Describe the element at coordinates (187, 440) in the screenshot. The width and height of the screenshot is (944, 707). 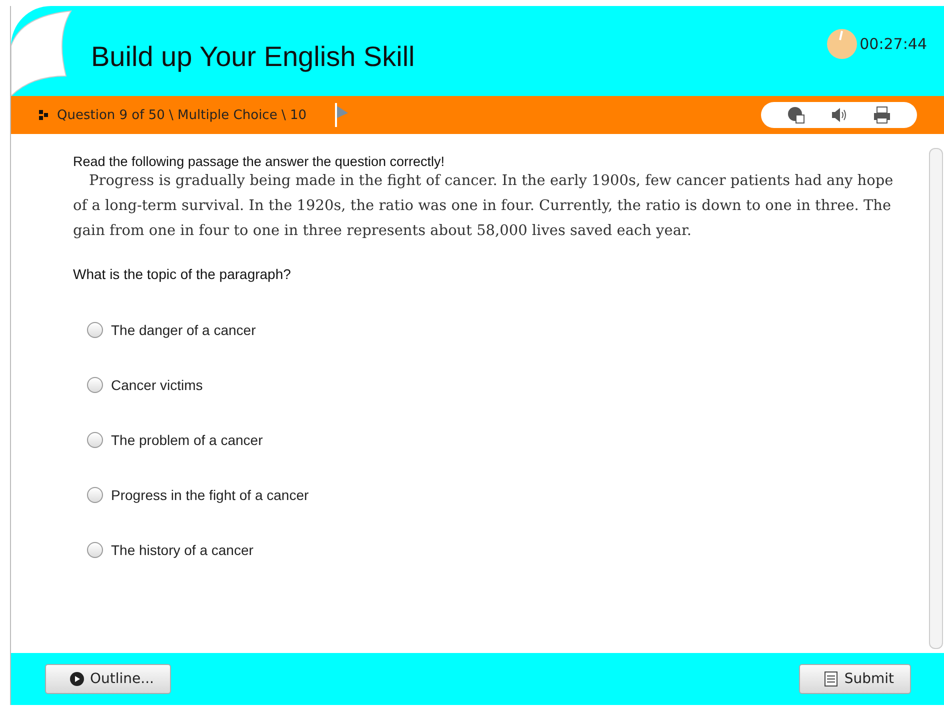
I see `option-label: The problem of a cancer` at that location.